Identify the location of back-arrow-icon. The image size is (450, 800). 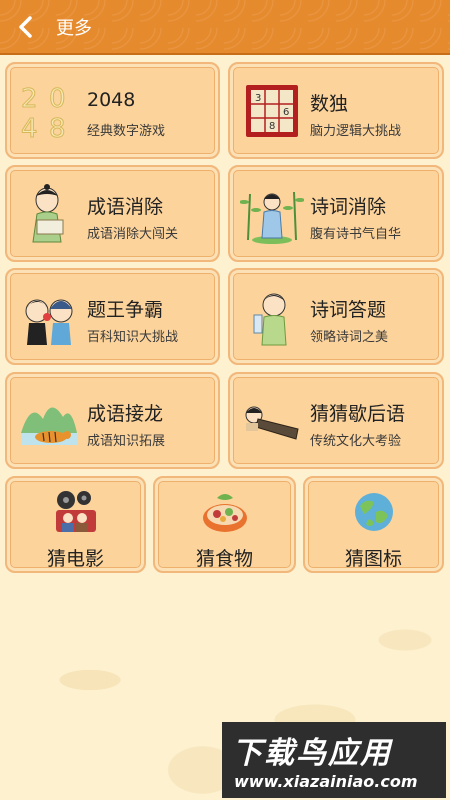
(25, 26).